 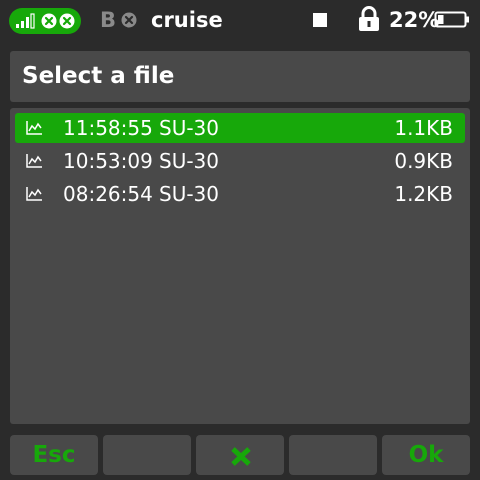 I want to click on close-icon, so click(x=241, y=456).